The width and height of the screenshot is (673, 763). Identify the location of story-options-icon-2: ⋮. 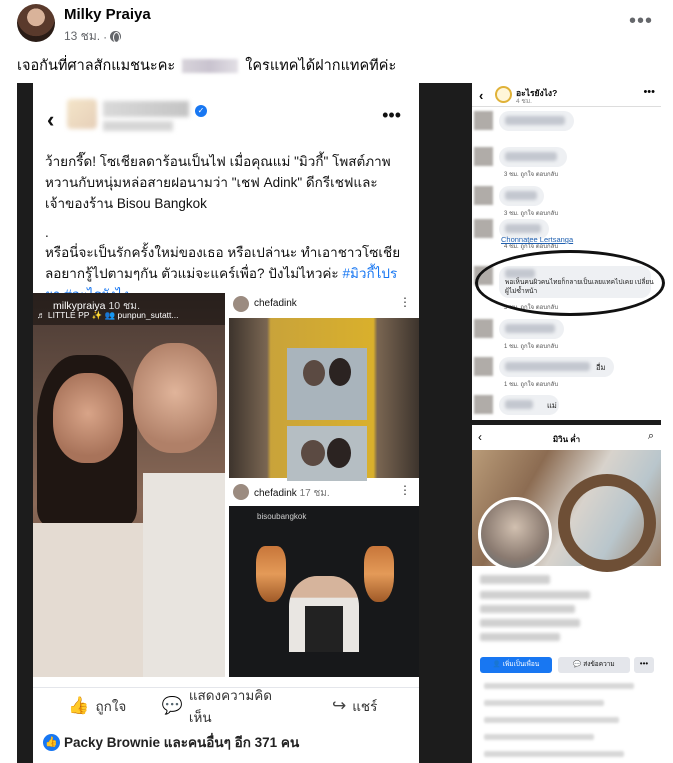
(405, 490).